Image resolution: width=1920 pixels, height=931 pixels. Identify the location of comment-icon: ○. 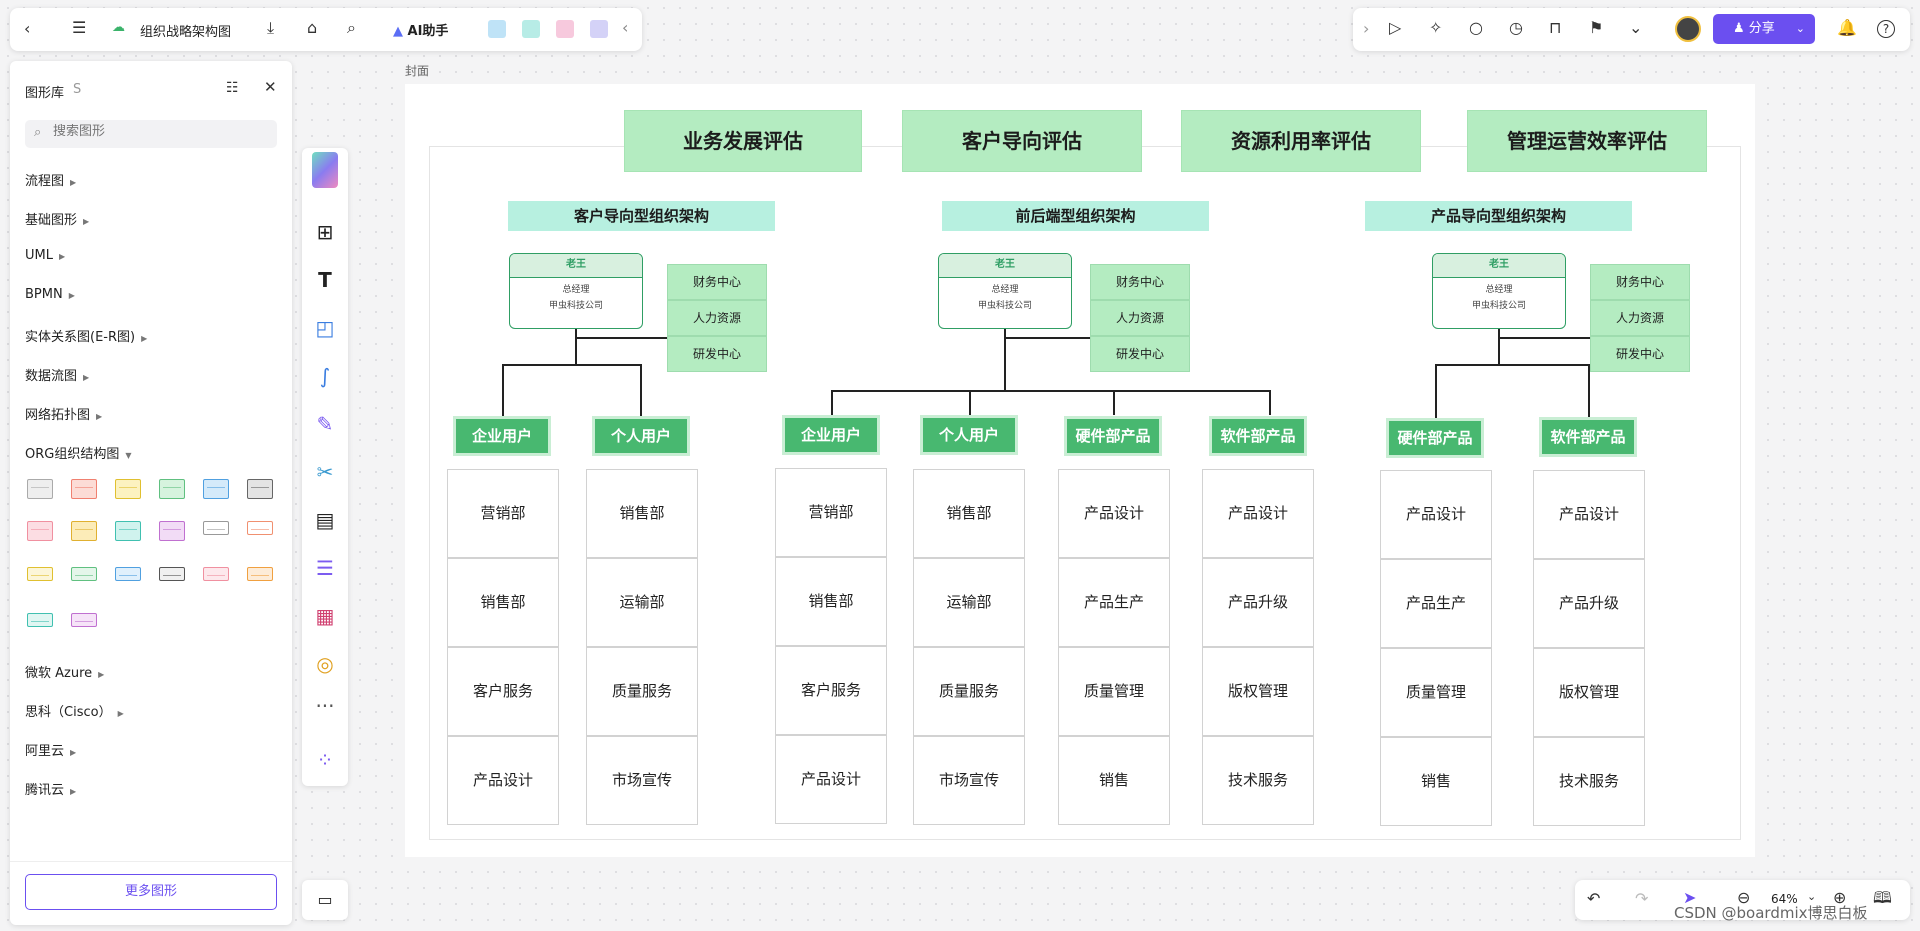
(1476, 28).